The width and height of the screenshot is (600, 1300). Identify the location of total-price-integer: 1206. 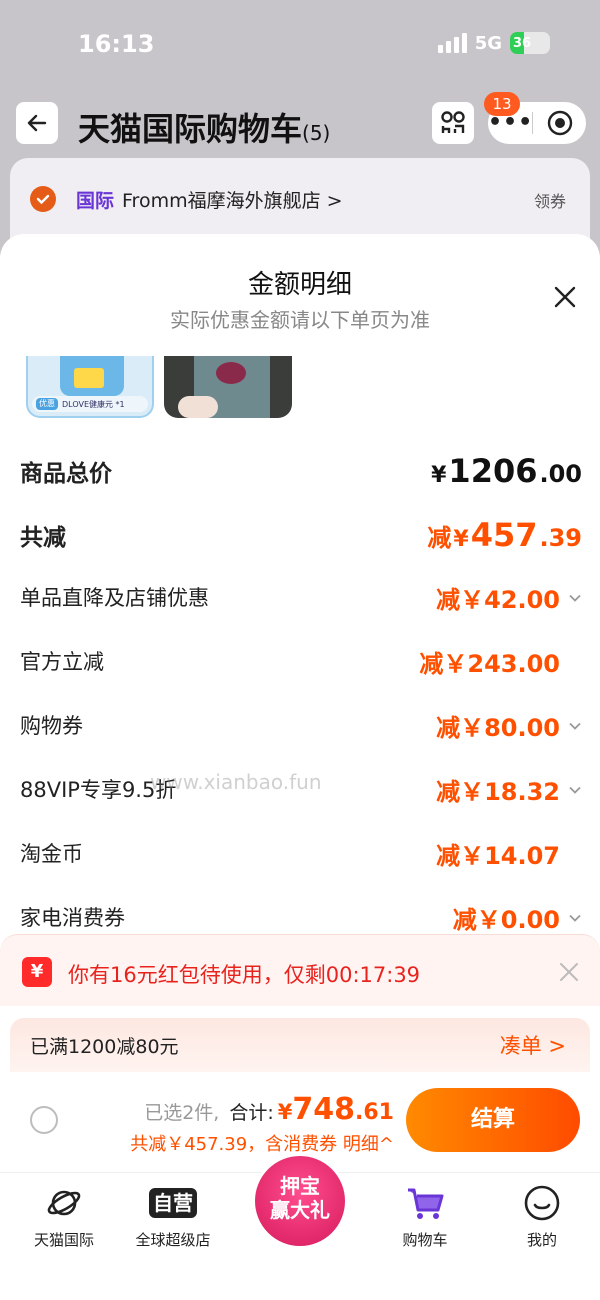
(493, 471).